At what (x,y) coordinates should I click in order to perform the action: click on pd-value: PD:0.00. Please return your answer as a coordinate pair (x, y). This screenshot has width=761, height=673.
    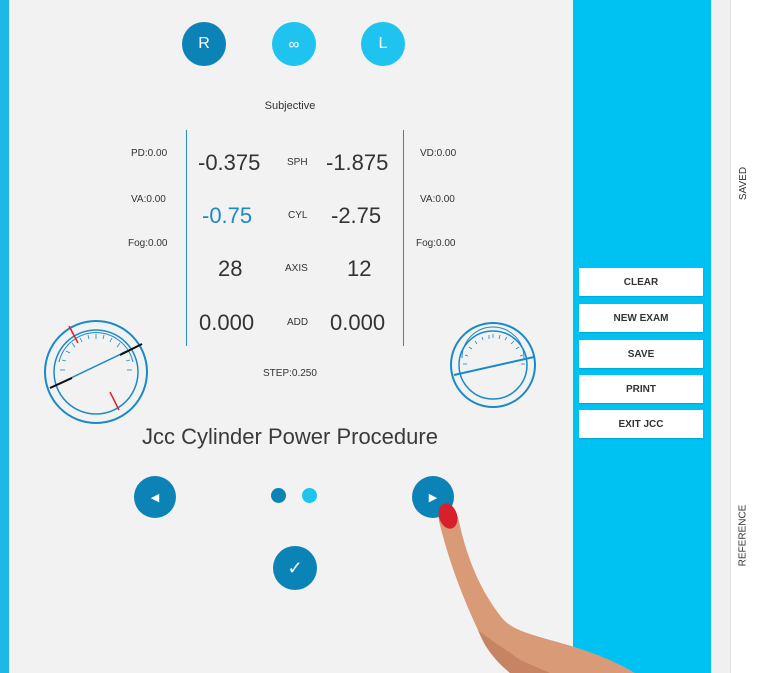
    Looking at the image, I should click on (149, 153).